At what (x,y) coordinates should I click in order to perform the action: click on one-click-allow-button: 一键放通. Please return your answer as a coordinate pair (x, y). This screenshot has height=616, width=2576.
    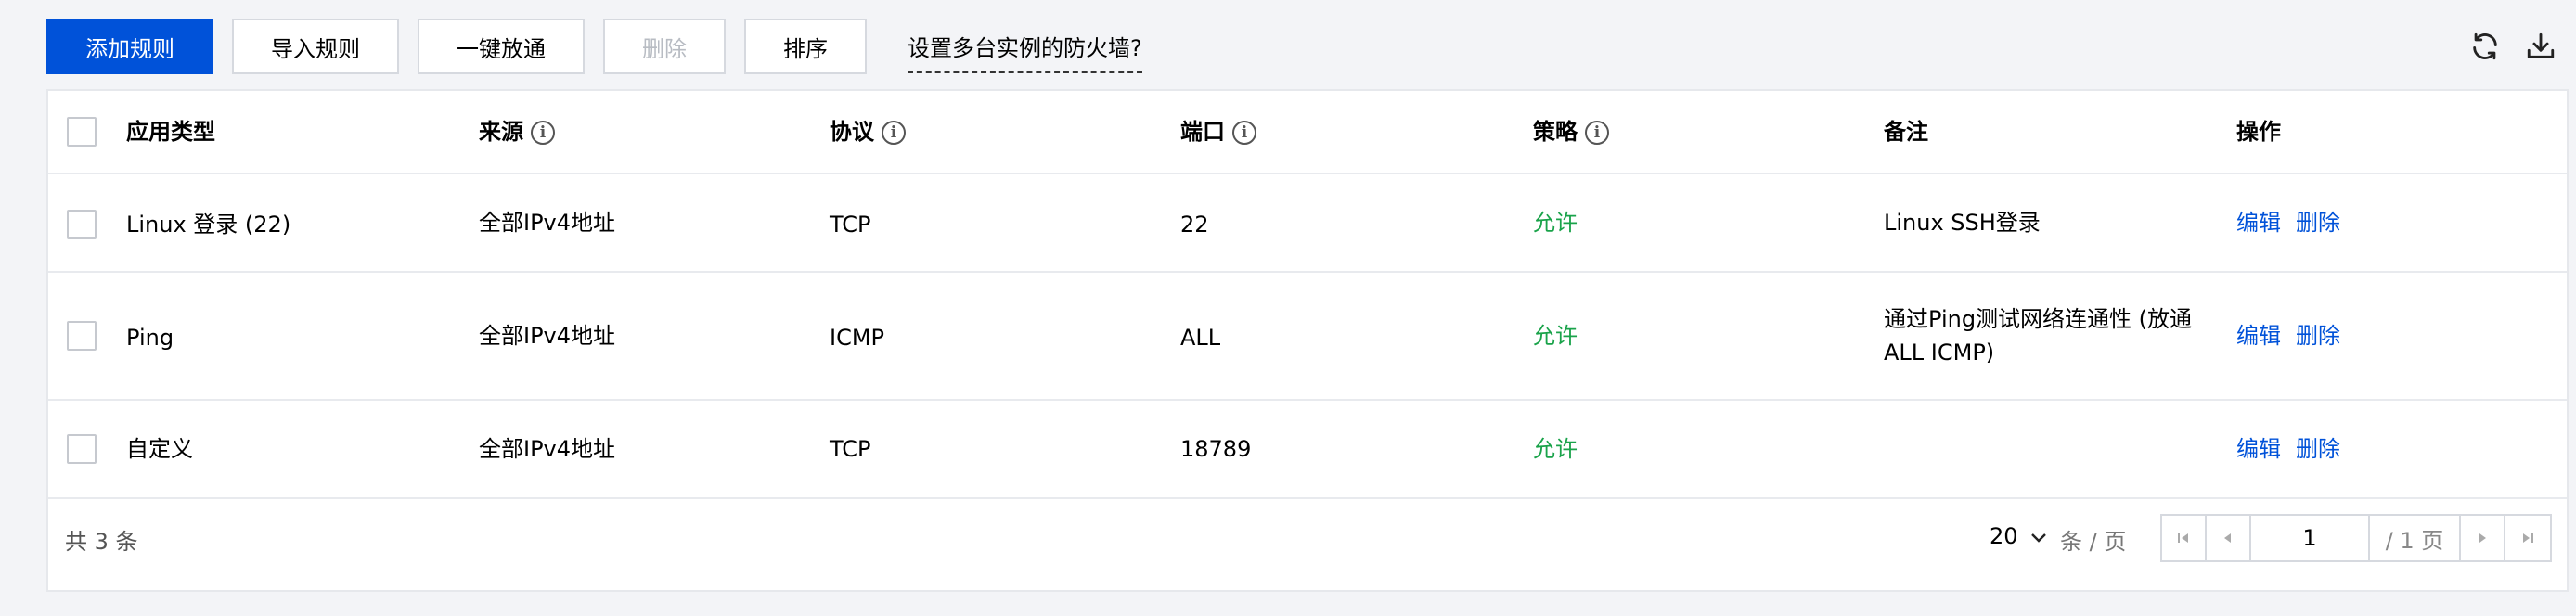
    Looking at the image, I should click on (501, 46).